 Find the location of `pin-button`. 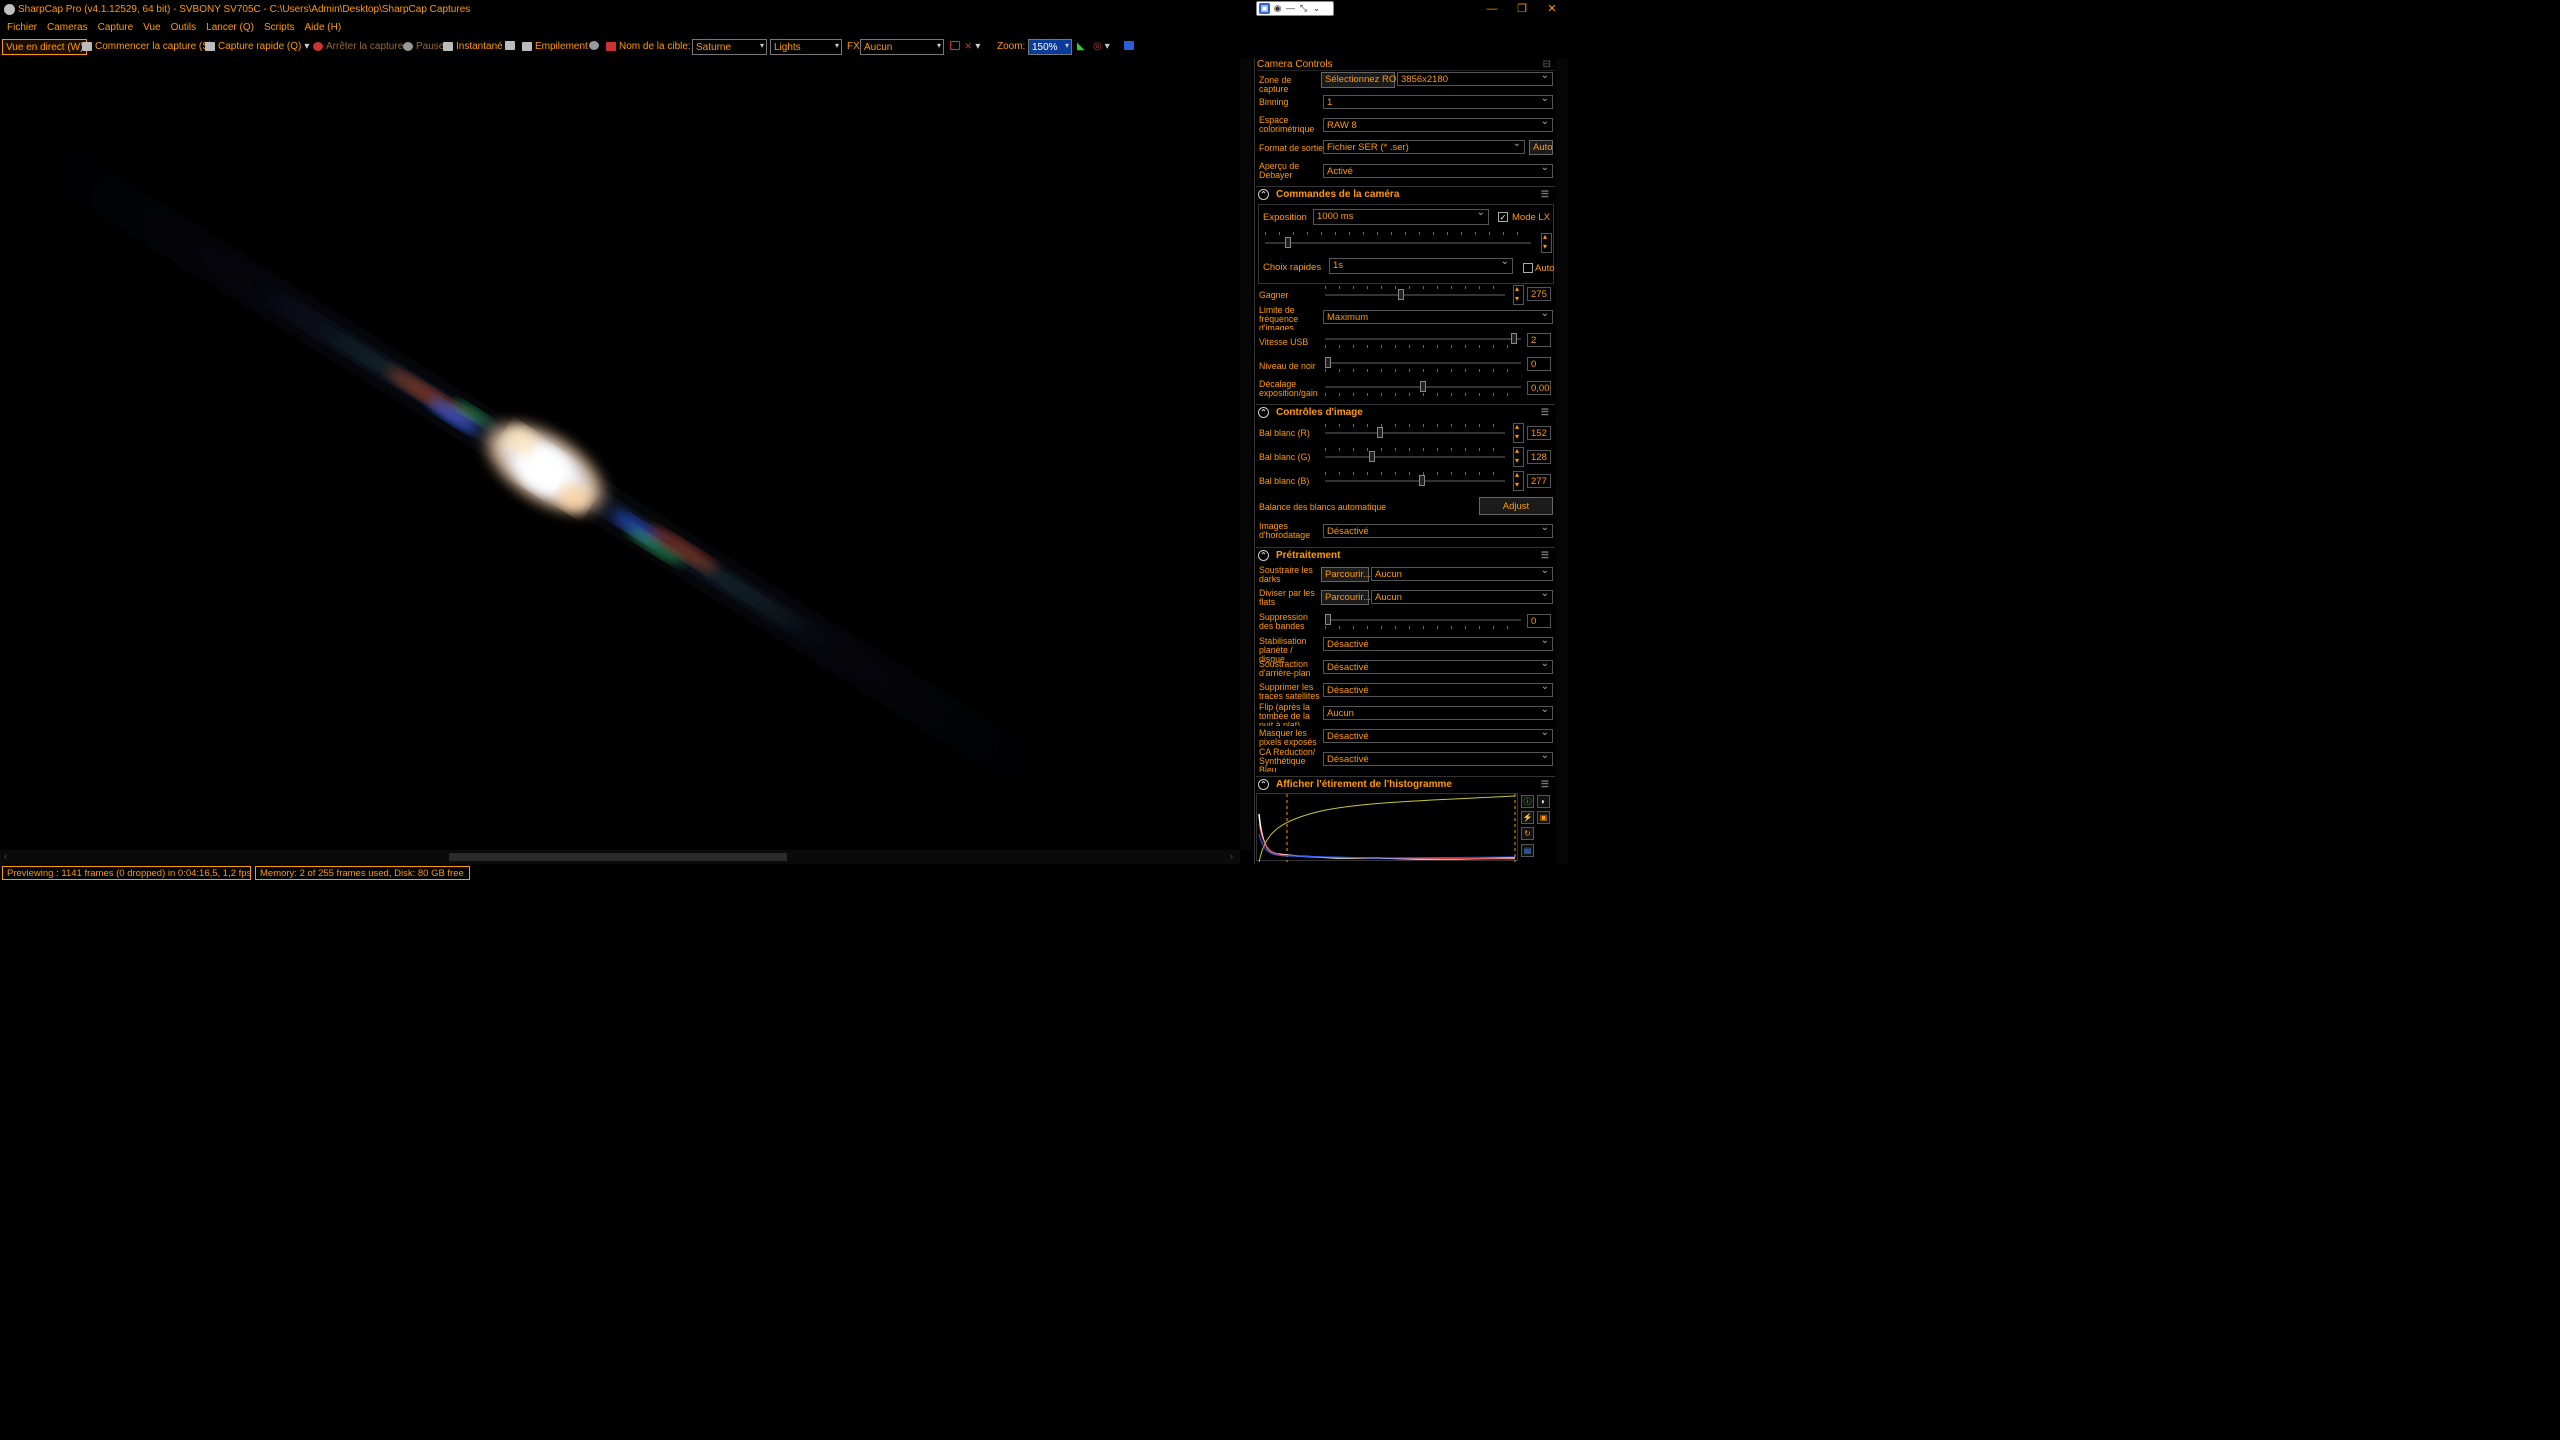

pin-button is located at coordinates (1129, 45).